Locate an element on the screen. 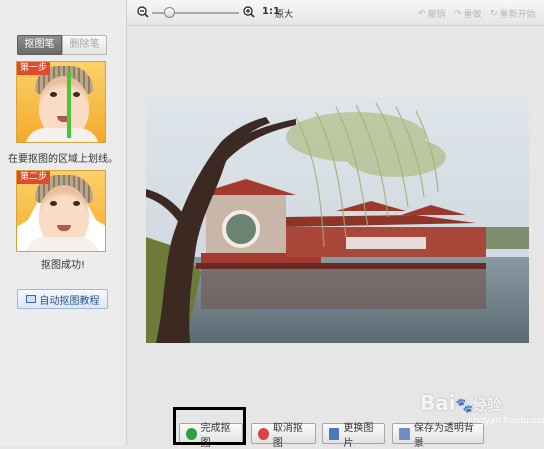 The width and height of the screenshot is (544, 449). image-icon is located at coordinates (334, 433).